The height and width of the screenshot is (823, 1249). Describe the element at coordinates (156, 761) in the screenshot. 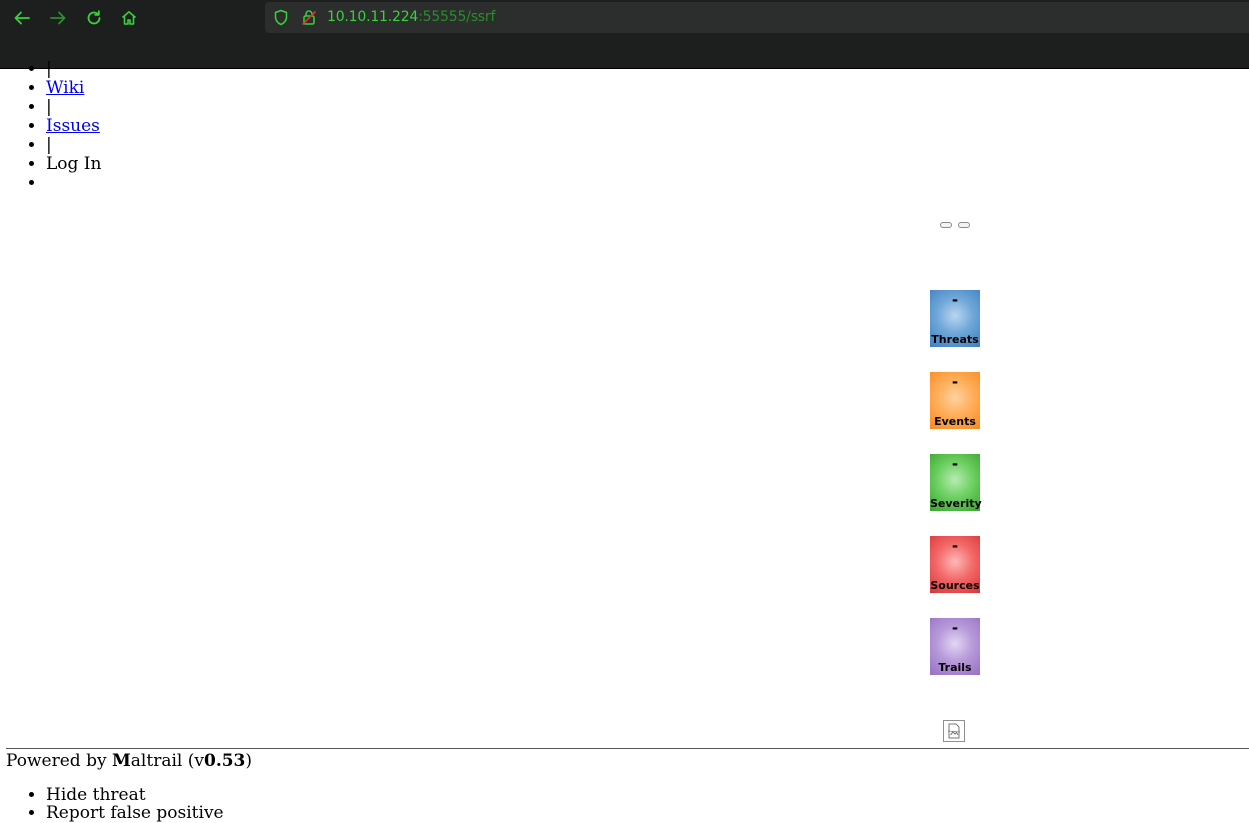

I see `brand-rest: altrail` at that location.